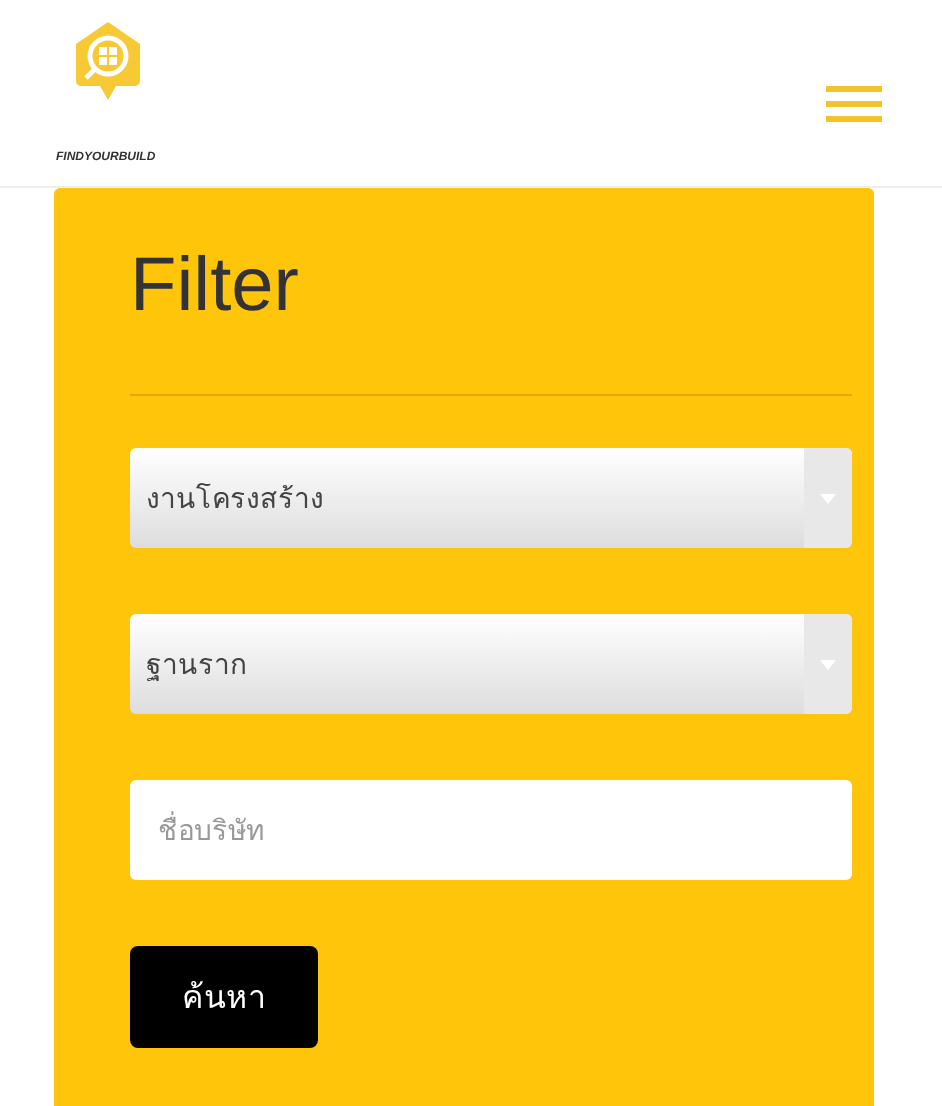 This screenshot has height=1106, width=942. I want to click on filter-title: Filter, so click(215, 286).